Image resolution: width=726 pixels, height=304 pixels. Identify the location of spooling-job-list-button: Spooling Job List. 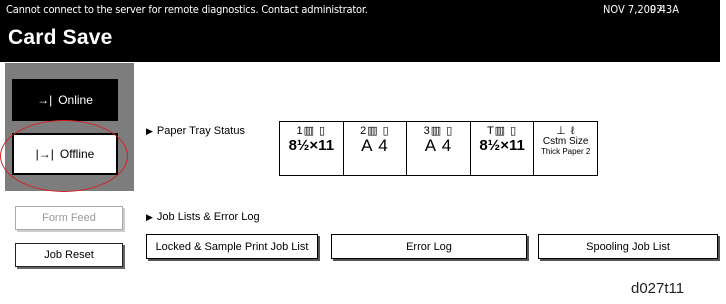
(628, 246).